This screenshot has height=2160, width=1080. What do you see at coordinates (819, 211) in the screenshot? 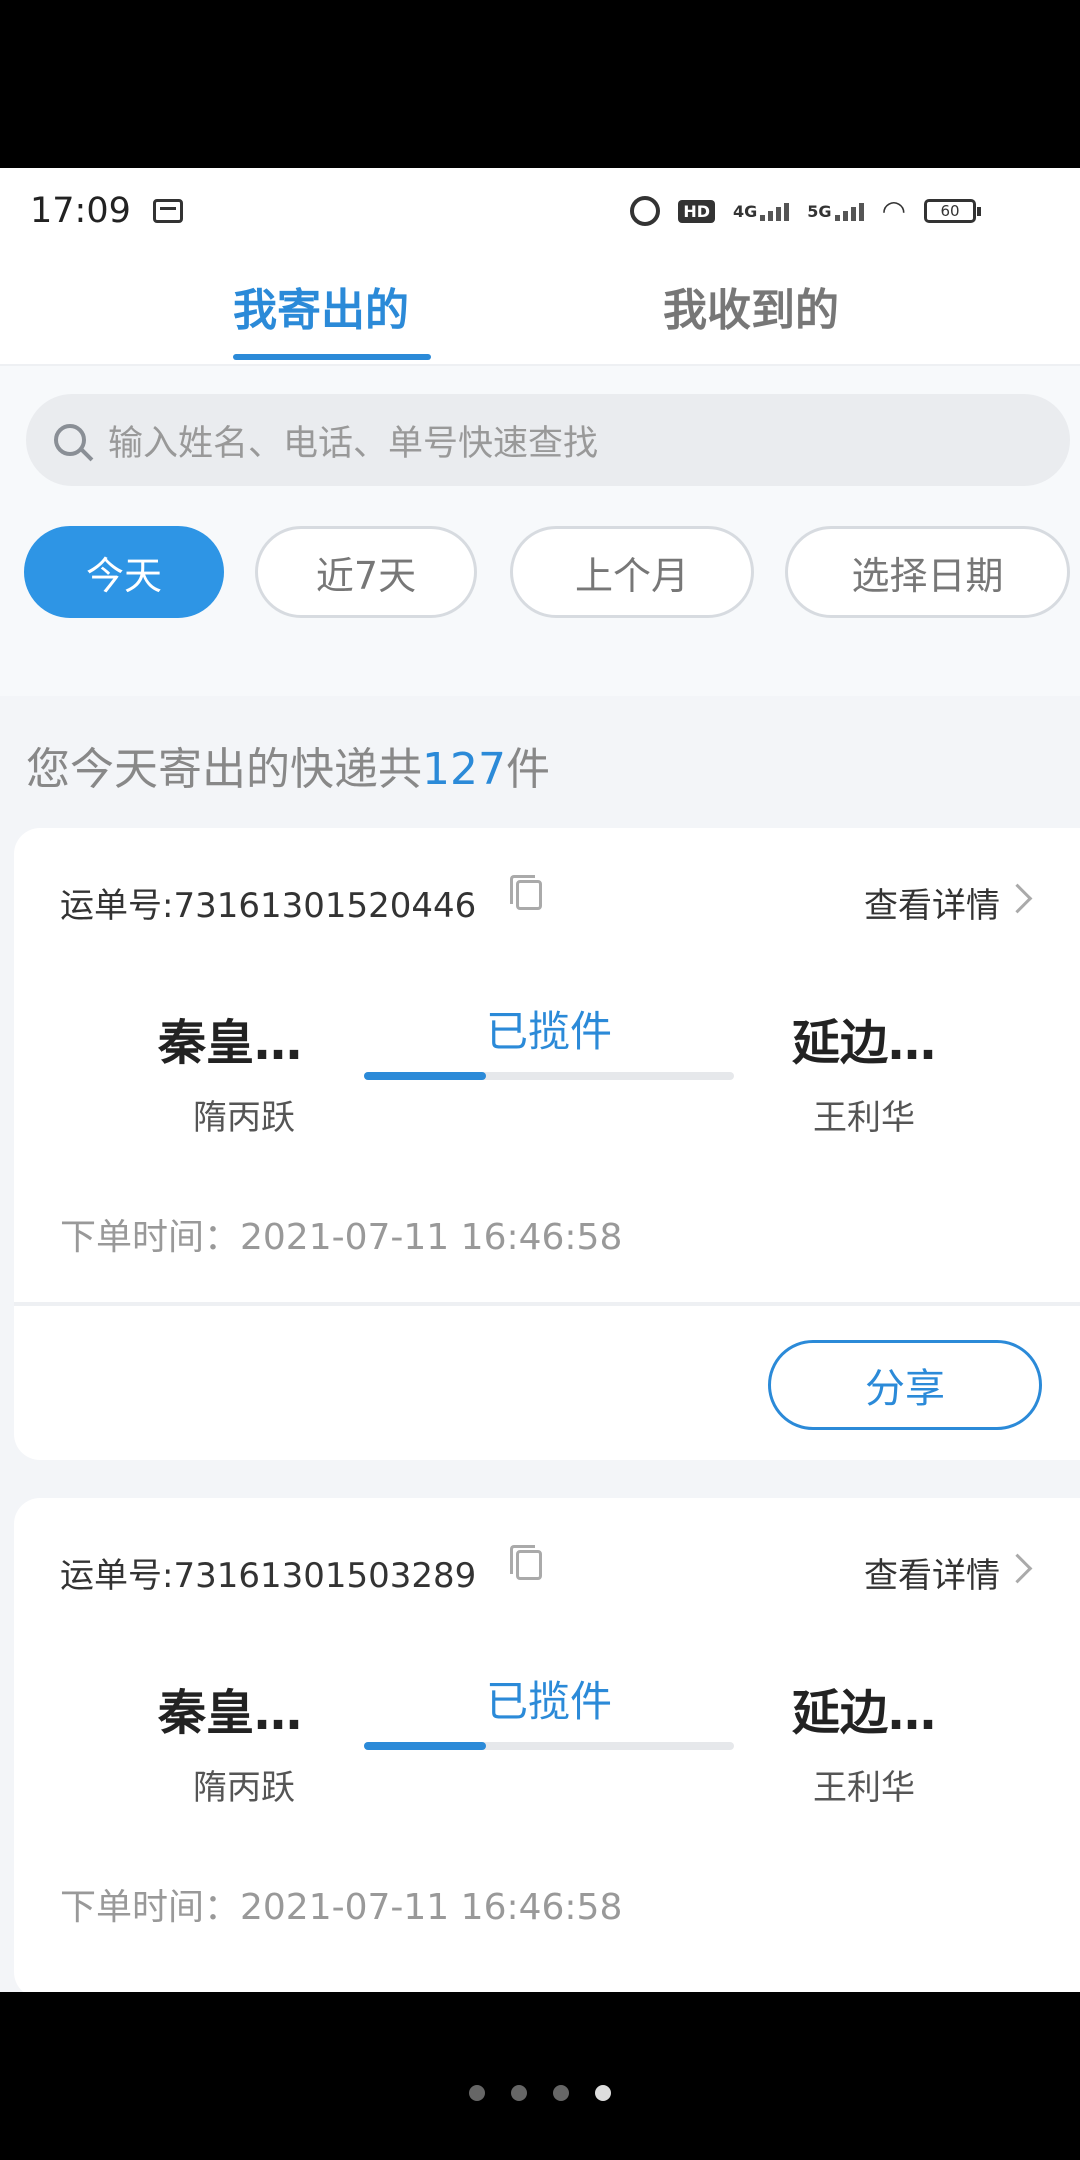
I see `signal-5g-label: 5G` at bounding box center [819, 211].